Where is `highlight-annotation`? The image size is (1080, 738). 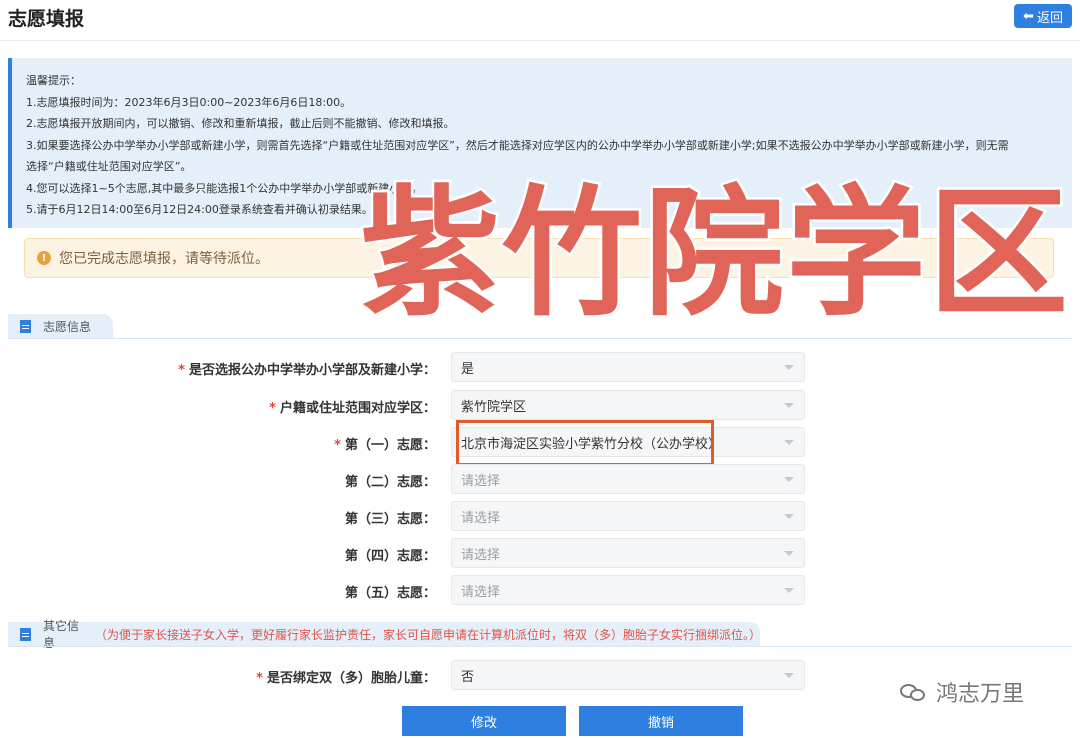 highlight-annotation is located at coordinates (585, 443).